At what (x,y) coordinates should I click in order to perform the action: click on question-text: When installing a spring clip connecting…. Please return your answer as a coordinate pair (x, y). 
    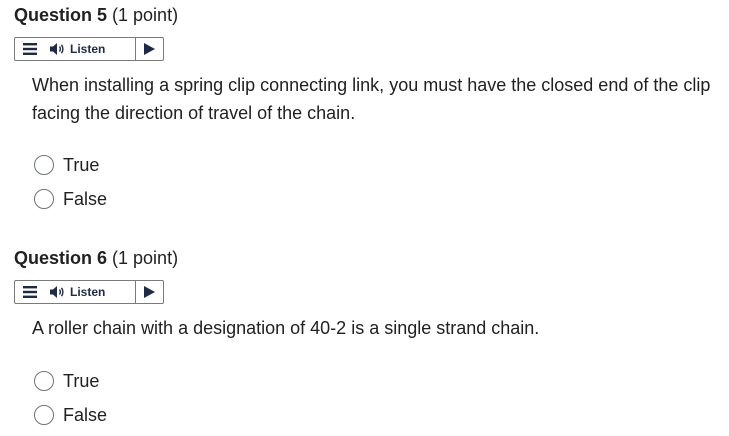
    Looking at the image, I should click on (371, 99).